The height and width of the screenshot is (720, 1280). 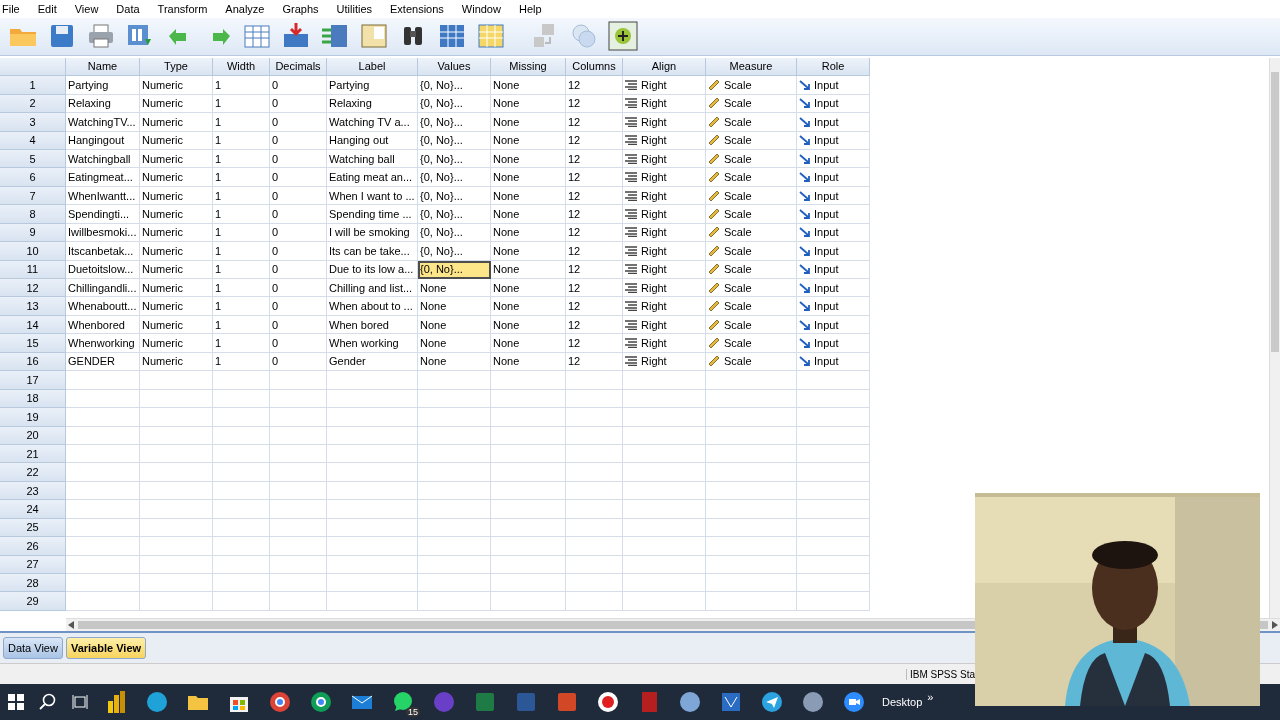 I want to click on search-icon, so click(x=48, y=702).